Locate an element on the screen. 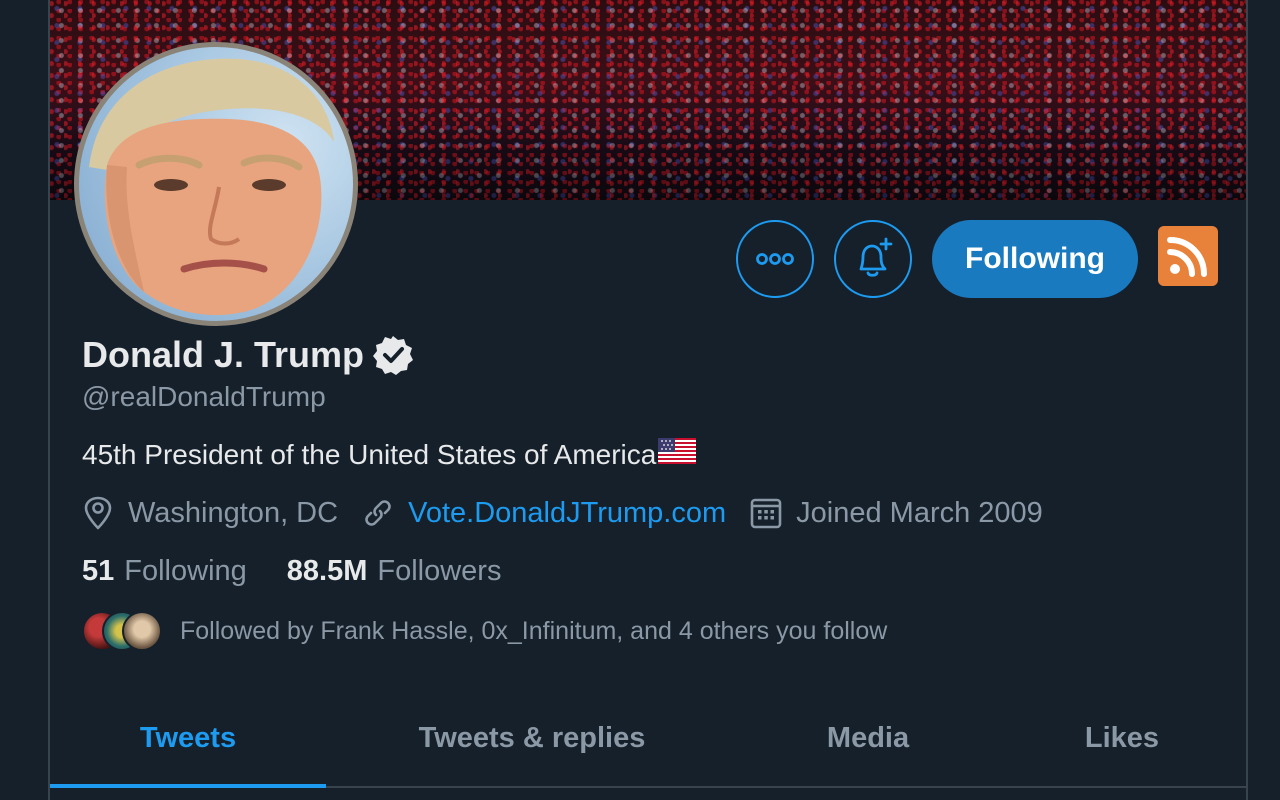 The height and width of the screenshot is (800, 1280). profile-tabs: Tweets Tweets & replies Media Likes is located at coordinates (648, 739).